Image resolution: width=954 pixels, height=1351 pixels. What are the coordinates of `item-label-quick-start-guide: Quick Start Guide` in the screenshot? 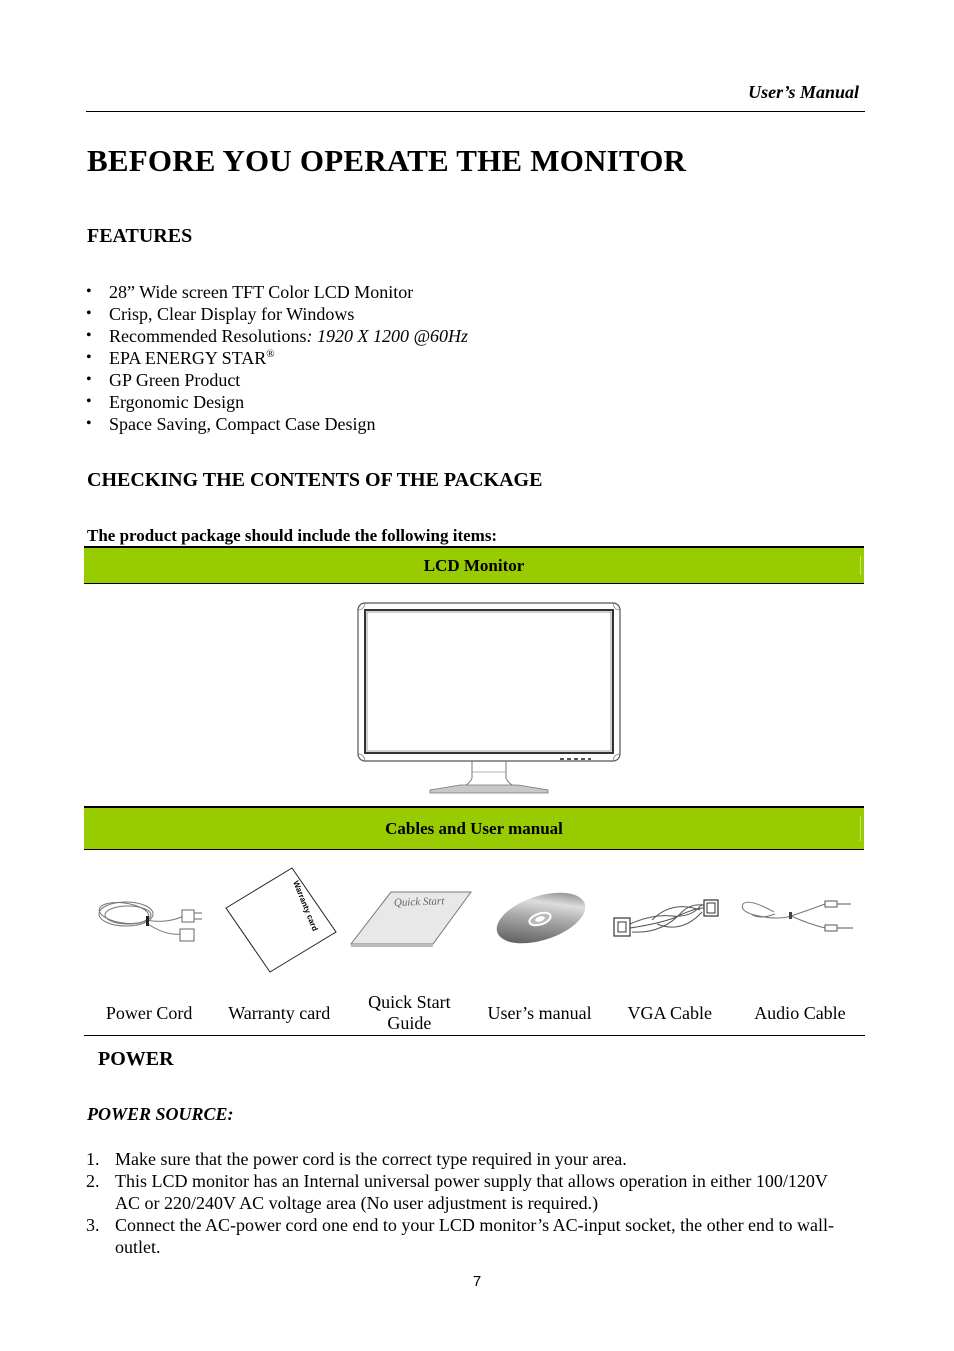 It's located at (409, 1013).